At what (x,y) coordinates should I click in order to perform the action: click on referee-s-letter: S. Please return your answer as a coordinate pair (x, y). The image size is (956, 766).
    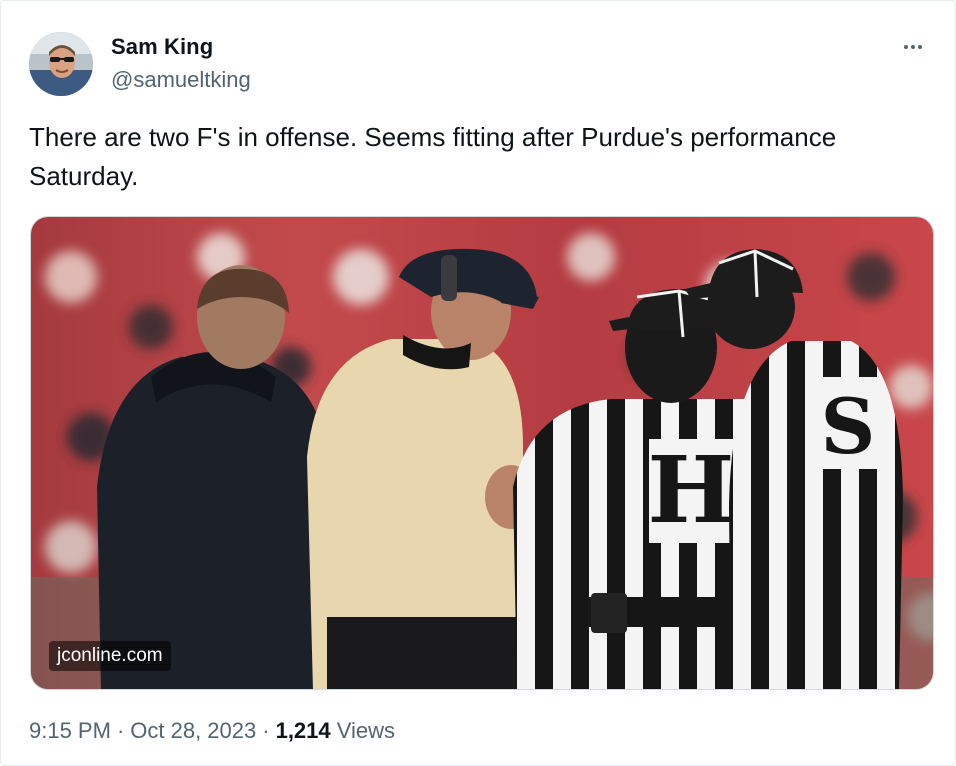
    Looking at the image, I should click on (848, 426).